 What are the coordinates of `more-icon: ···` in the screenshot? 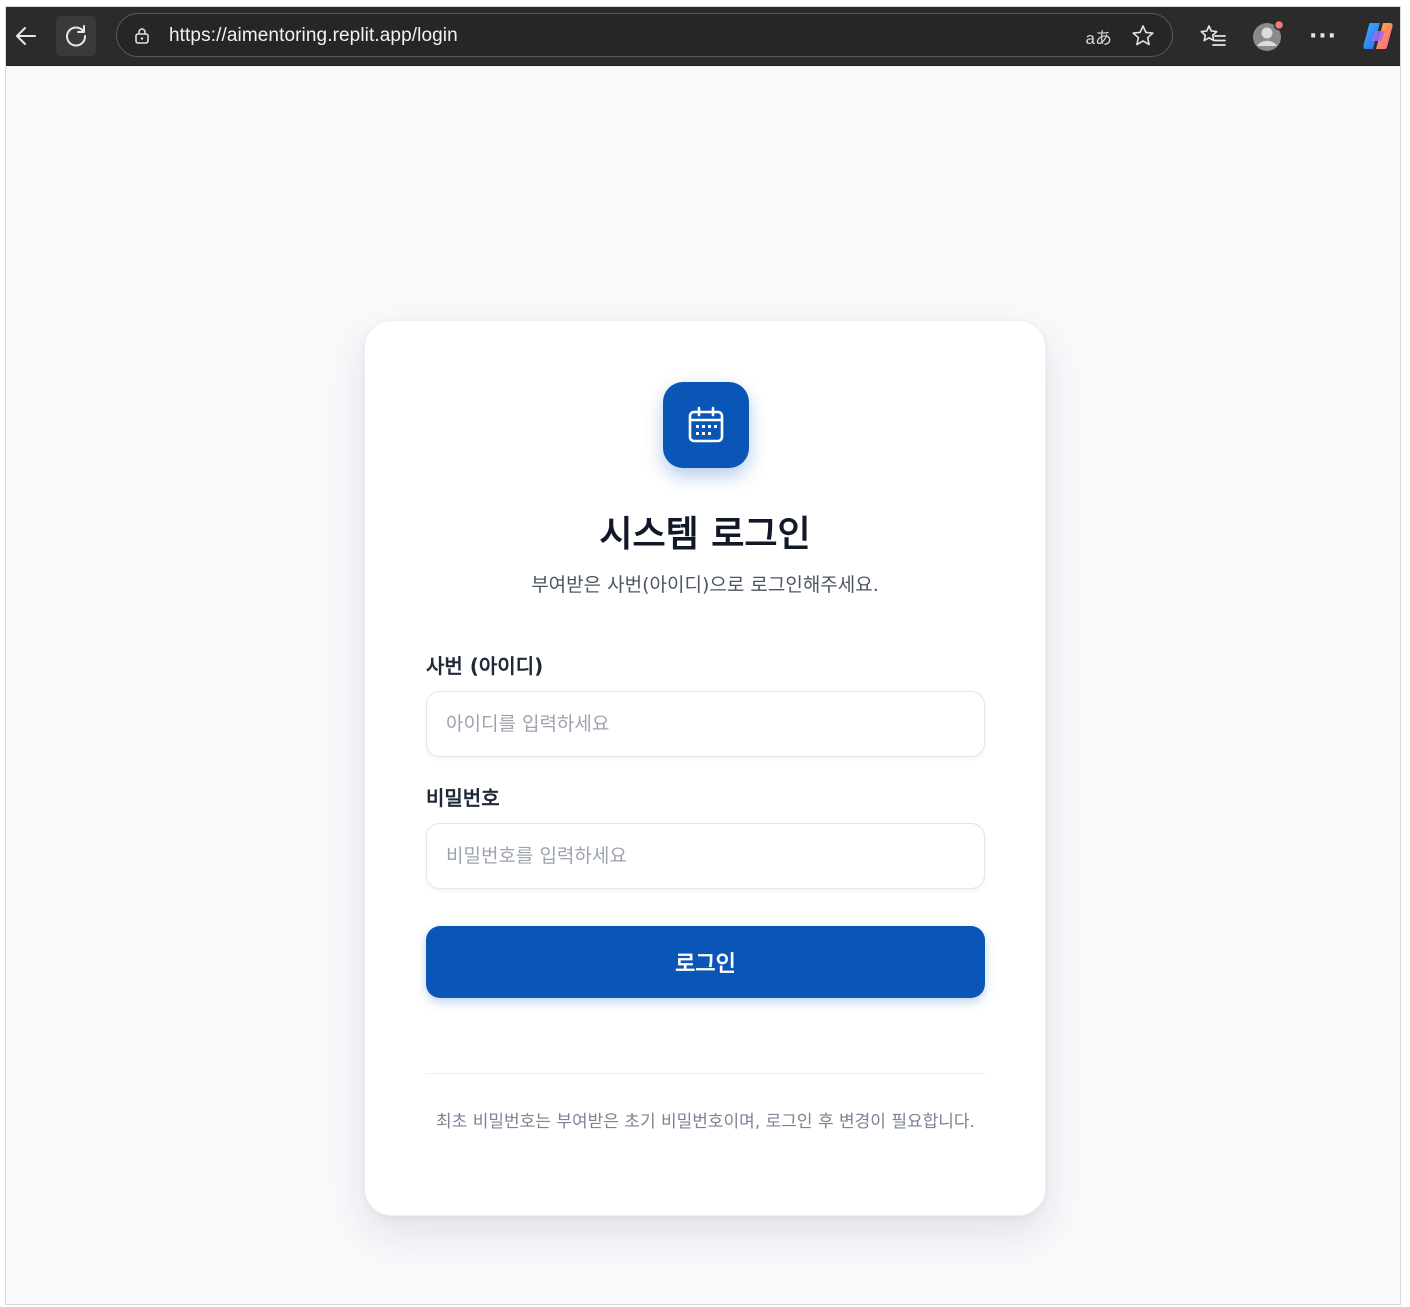 It's located at (1323, 36).